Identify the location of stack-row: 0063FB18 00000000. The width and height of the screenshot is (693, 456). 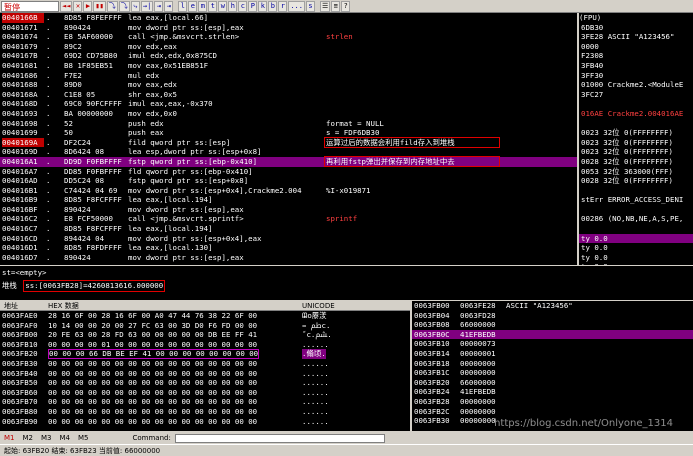
(552, 364).